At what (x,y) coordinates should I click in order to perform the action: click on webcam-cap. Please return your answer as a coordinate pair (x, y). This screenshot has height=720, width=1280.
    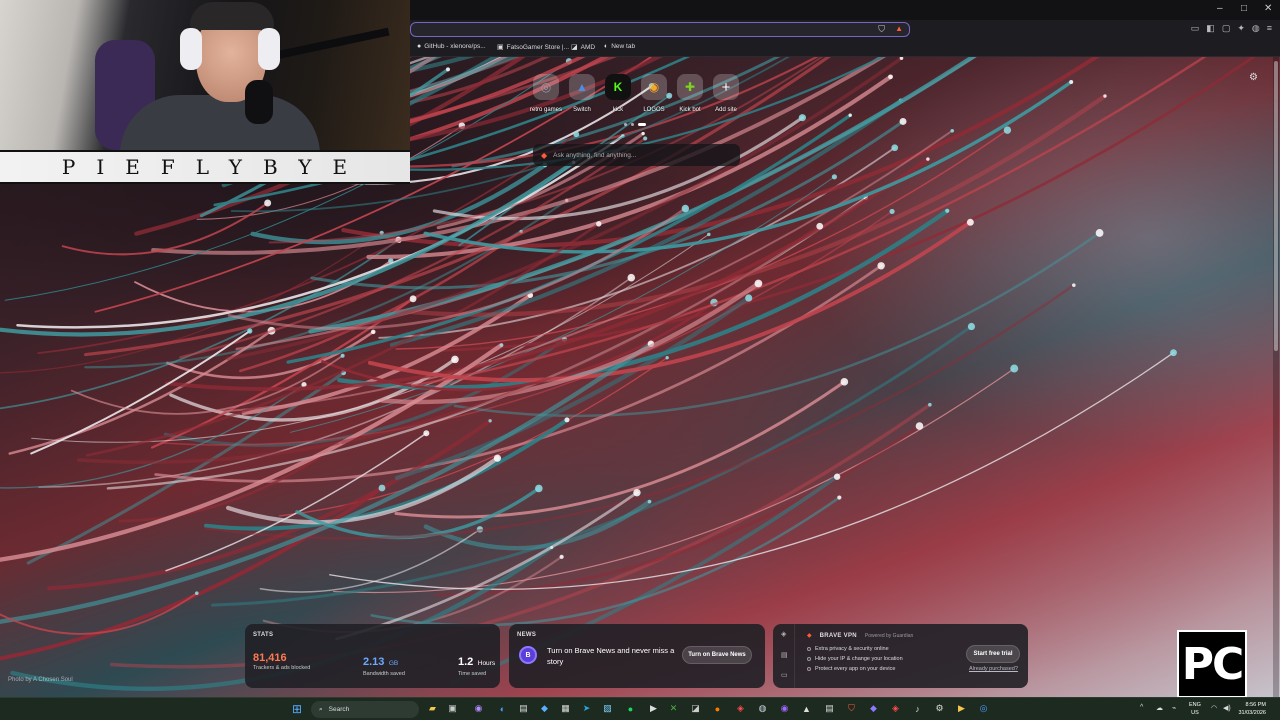
    Looking at the image, I should click on (232, 16).